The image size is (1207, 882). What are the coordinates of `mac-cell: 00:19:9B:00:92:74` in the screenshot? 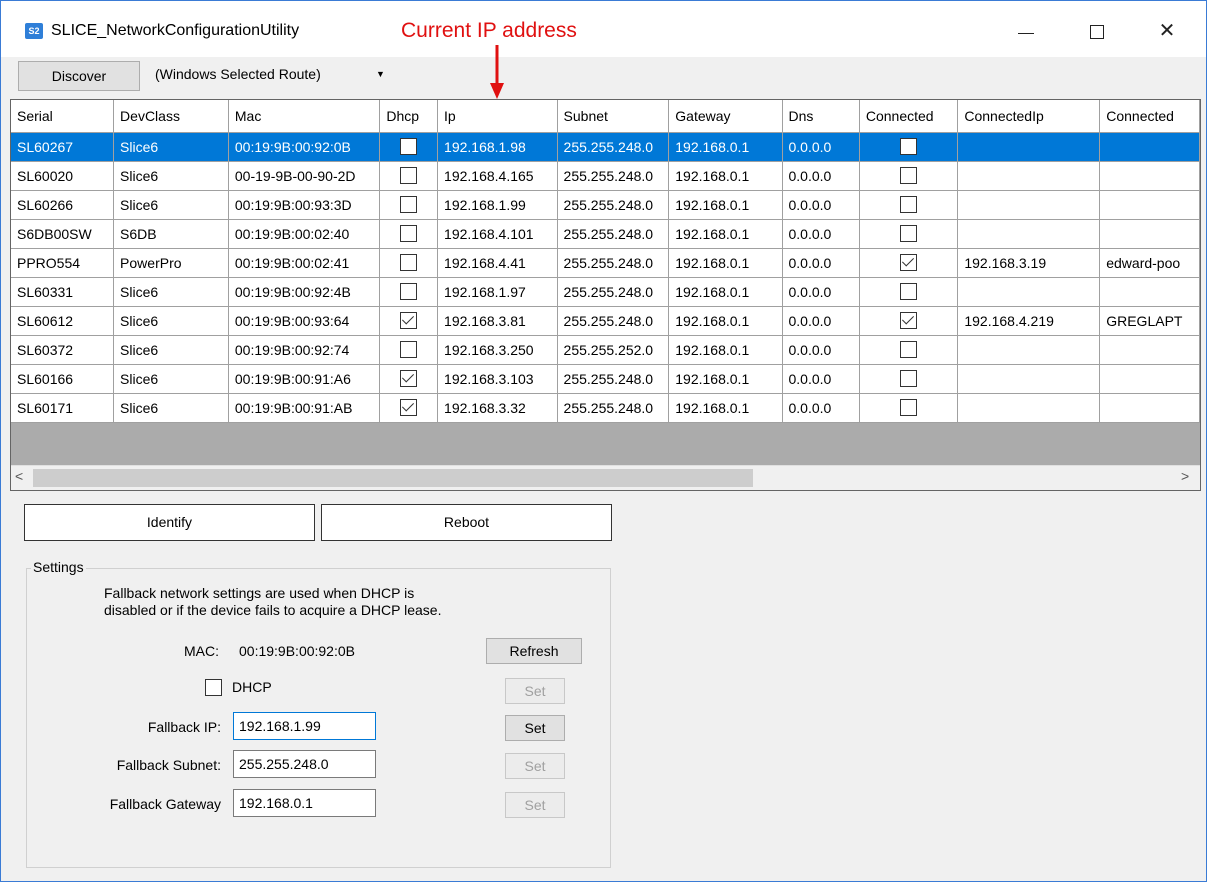 It's located at (304, 350).